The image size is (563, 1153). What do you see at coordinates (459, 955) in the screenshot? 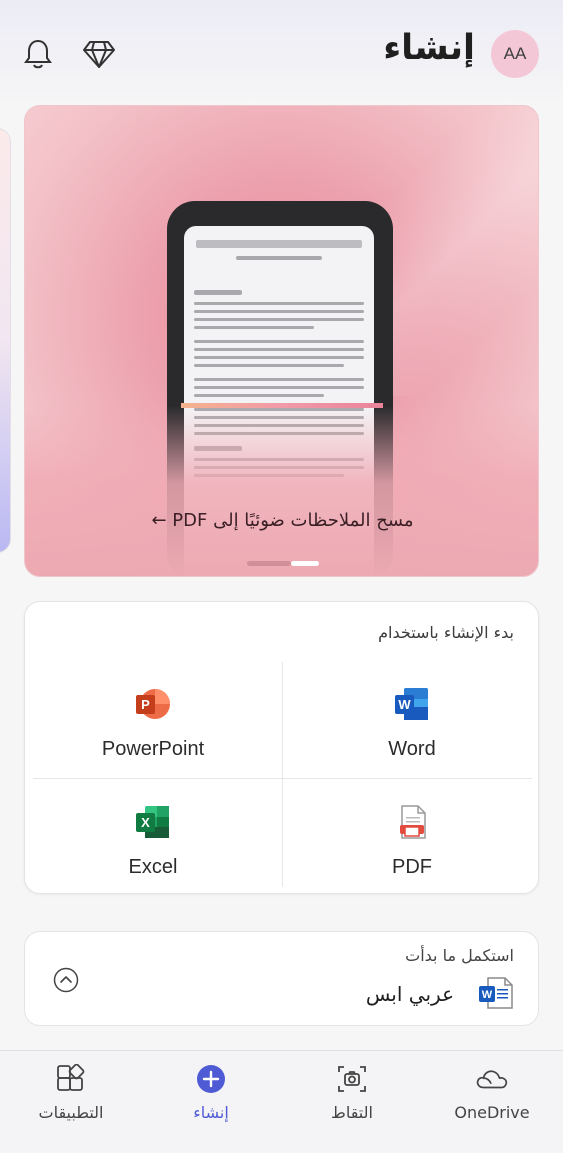
I see `resume-heading: استكمل ما بدأت` at bounding box center [459, 955].